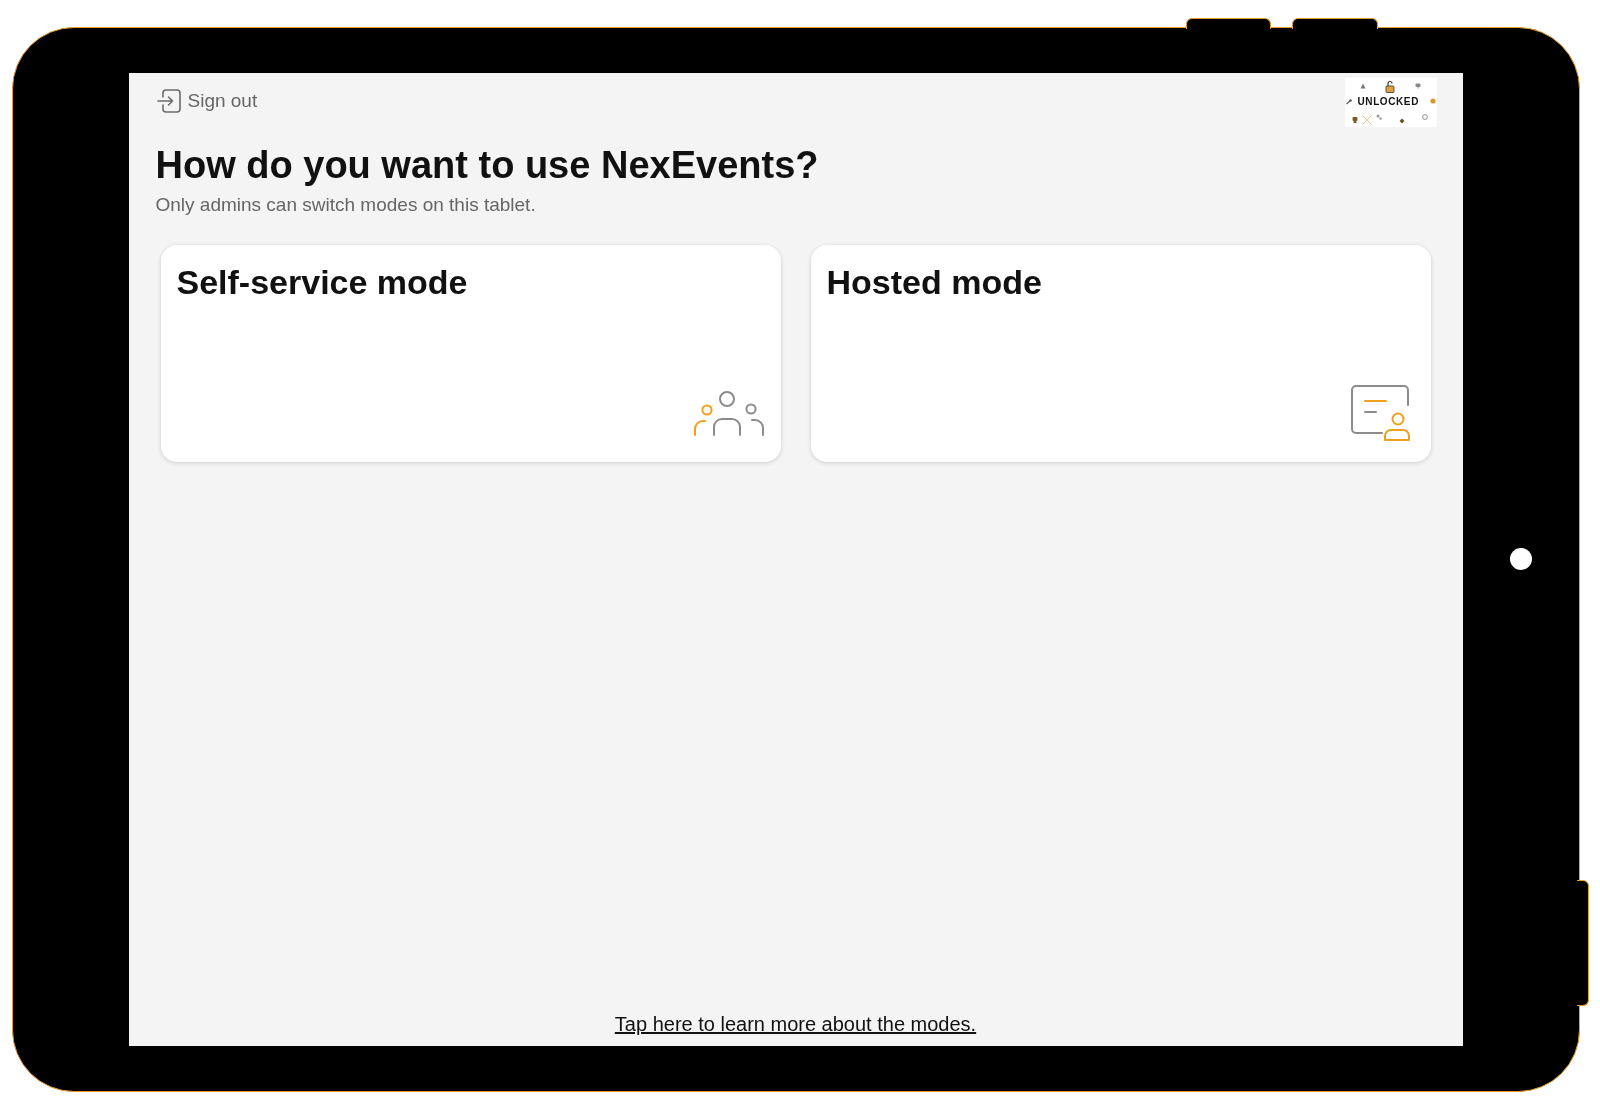 The image size is (1600, 1112). What do you see at coordinates (728, 412) in the screenshot?
I see `group-icon` at bounding box center [728, 412].